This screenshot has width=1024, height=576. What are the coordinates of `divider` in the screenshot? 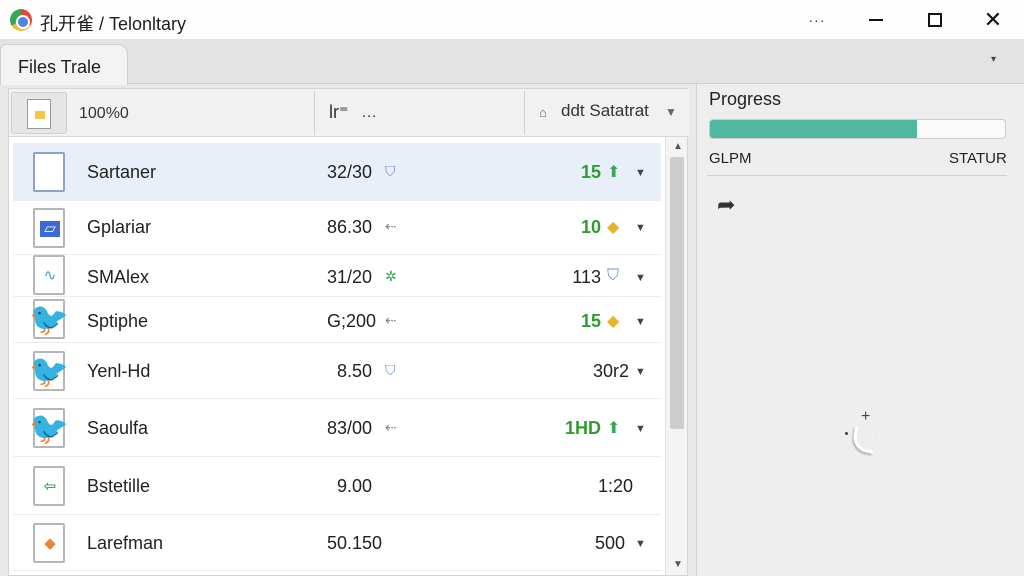 It's located at (857, 175).